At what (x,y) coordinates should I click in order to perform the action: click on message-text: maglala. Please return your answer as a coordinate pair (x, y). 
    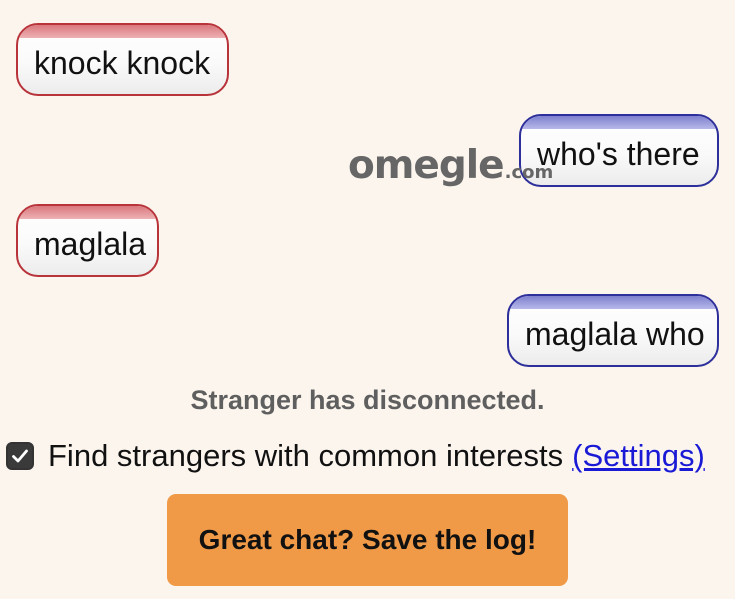
    Looking at the image, I should click on (90, 244).